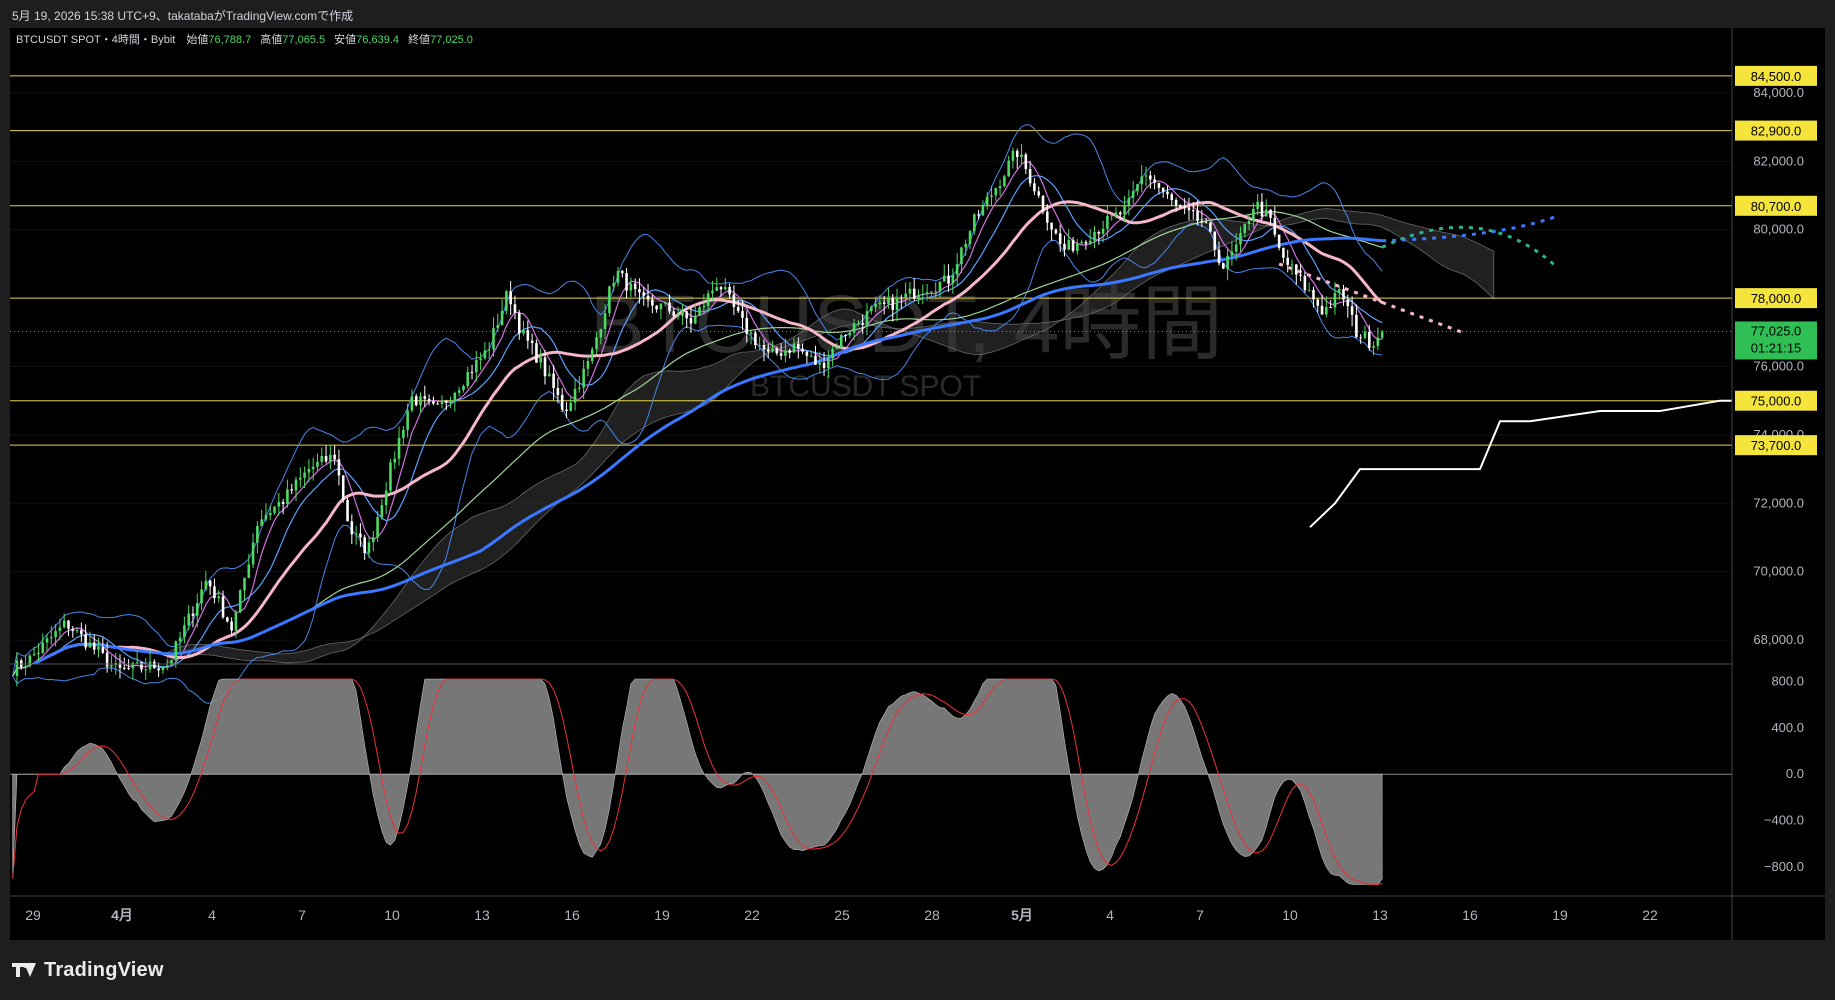 This screenshot has width=1835, height=1000. What do you see at coordinates (88, 970) in the screenshot?
I see `tradingview-logo: TradingView` at bounding box center [88, 970].